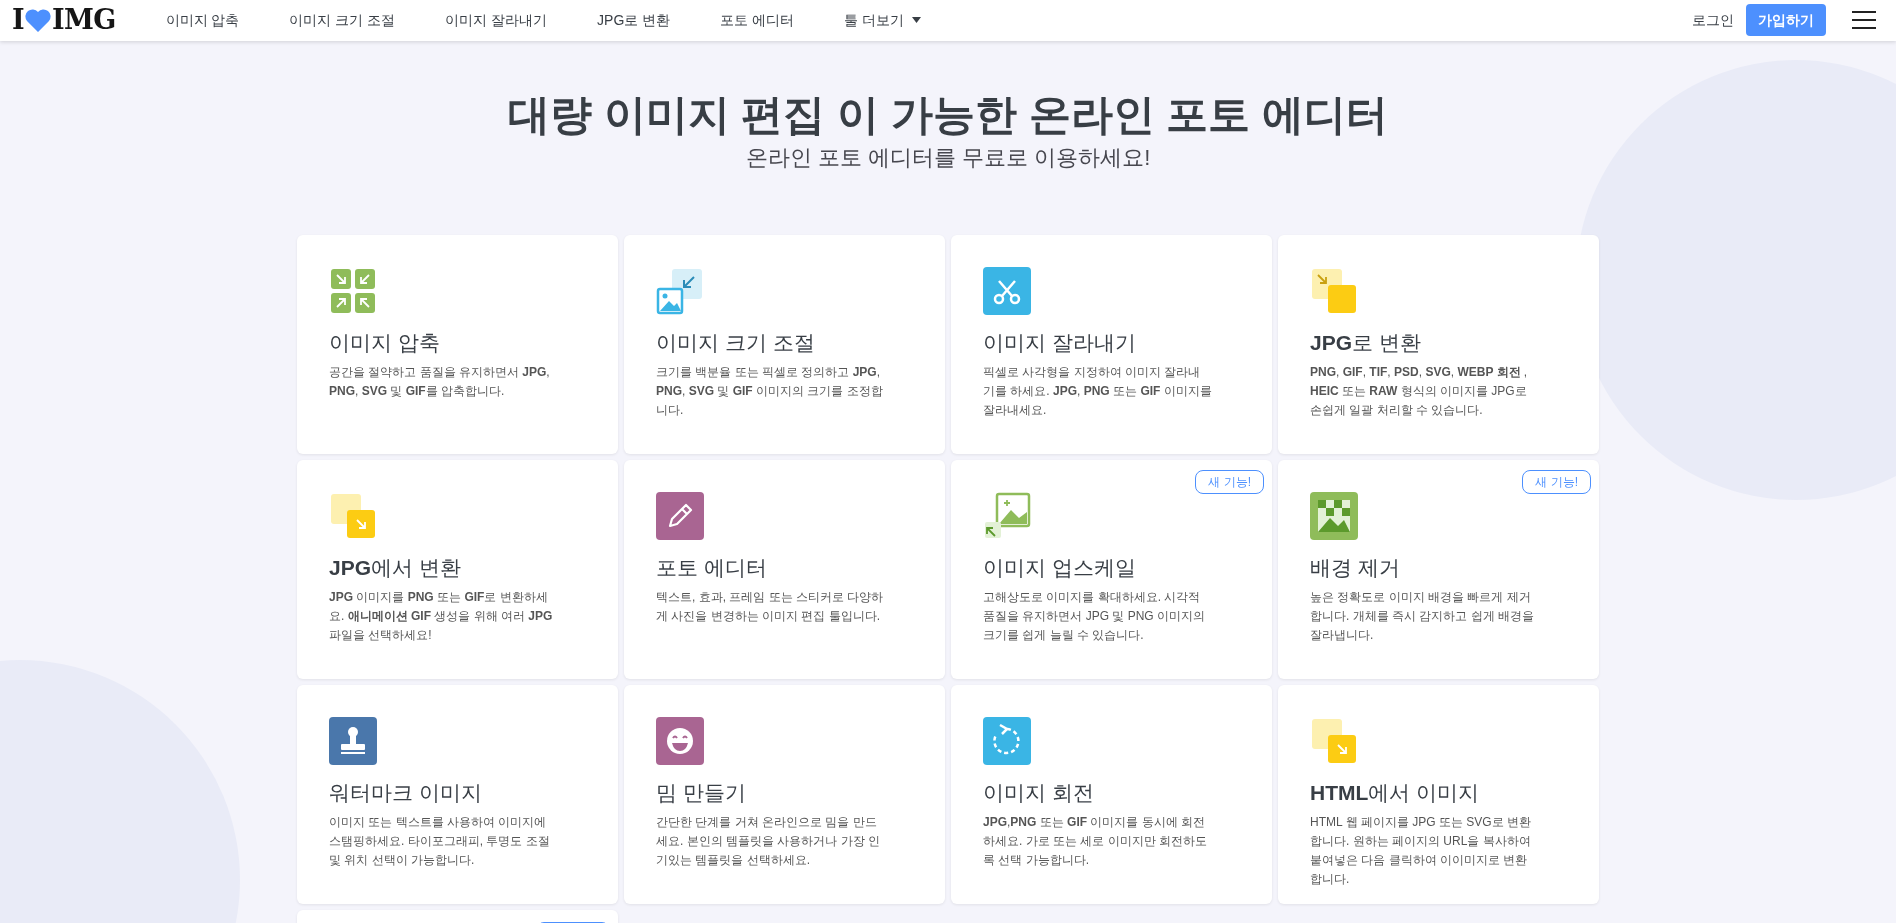  Describe the element at coordinates (395, 567) in the screenshot. I see `card-title: JPG에서 변환` at that location.